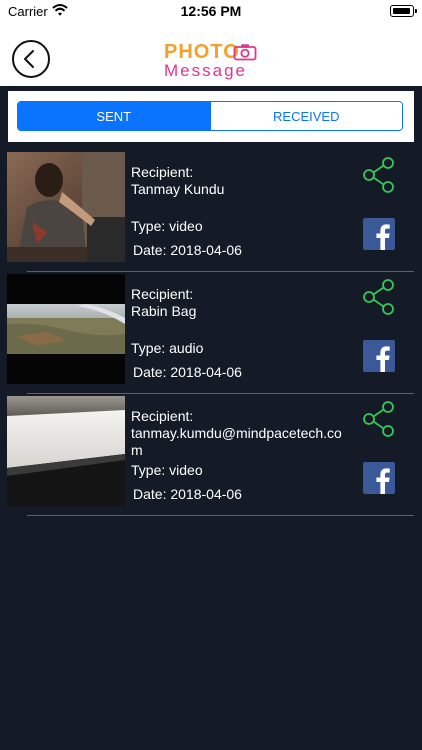 Image resolution: width=422 pixels, height=750 pixels. I want to click on back-button, so click(31, 59).